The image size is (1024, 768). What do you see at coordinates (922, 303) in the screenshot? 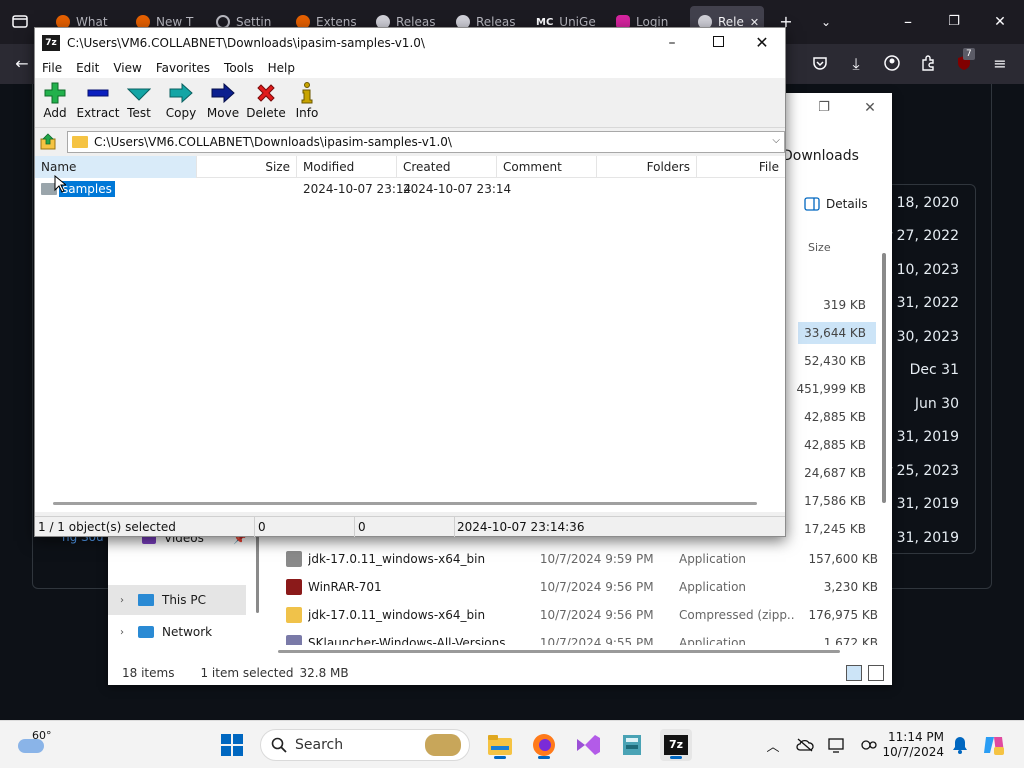
I see `release-date: c 31, 2022` at bounding box center [922, 303].